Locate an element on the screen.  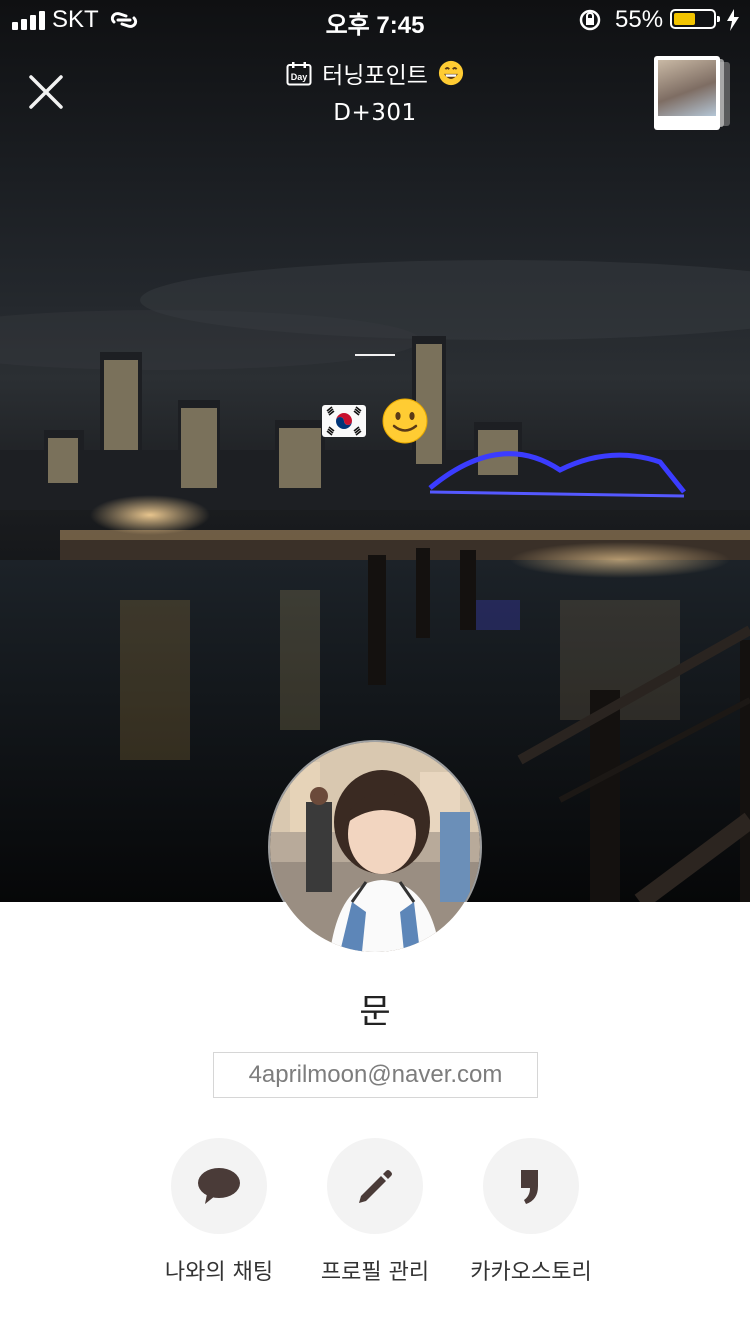
south-korea-flag-icon is located at coordinates (344, 421).